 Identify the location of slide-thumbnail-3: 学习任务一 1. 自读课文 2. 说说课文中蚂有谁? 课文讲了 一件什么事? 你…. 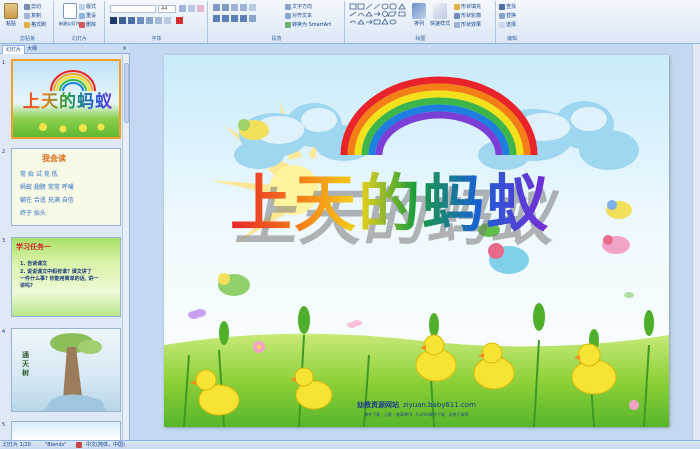
(66, 277).